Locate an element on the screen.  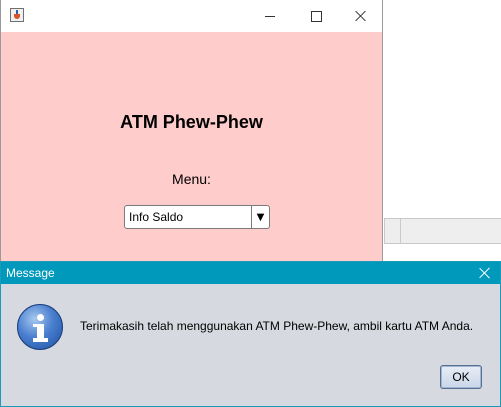
java-cup-icon is located at coordinates (17, 15).